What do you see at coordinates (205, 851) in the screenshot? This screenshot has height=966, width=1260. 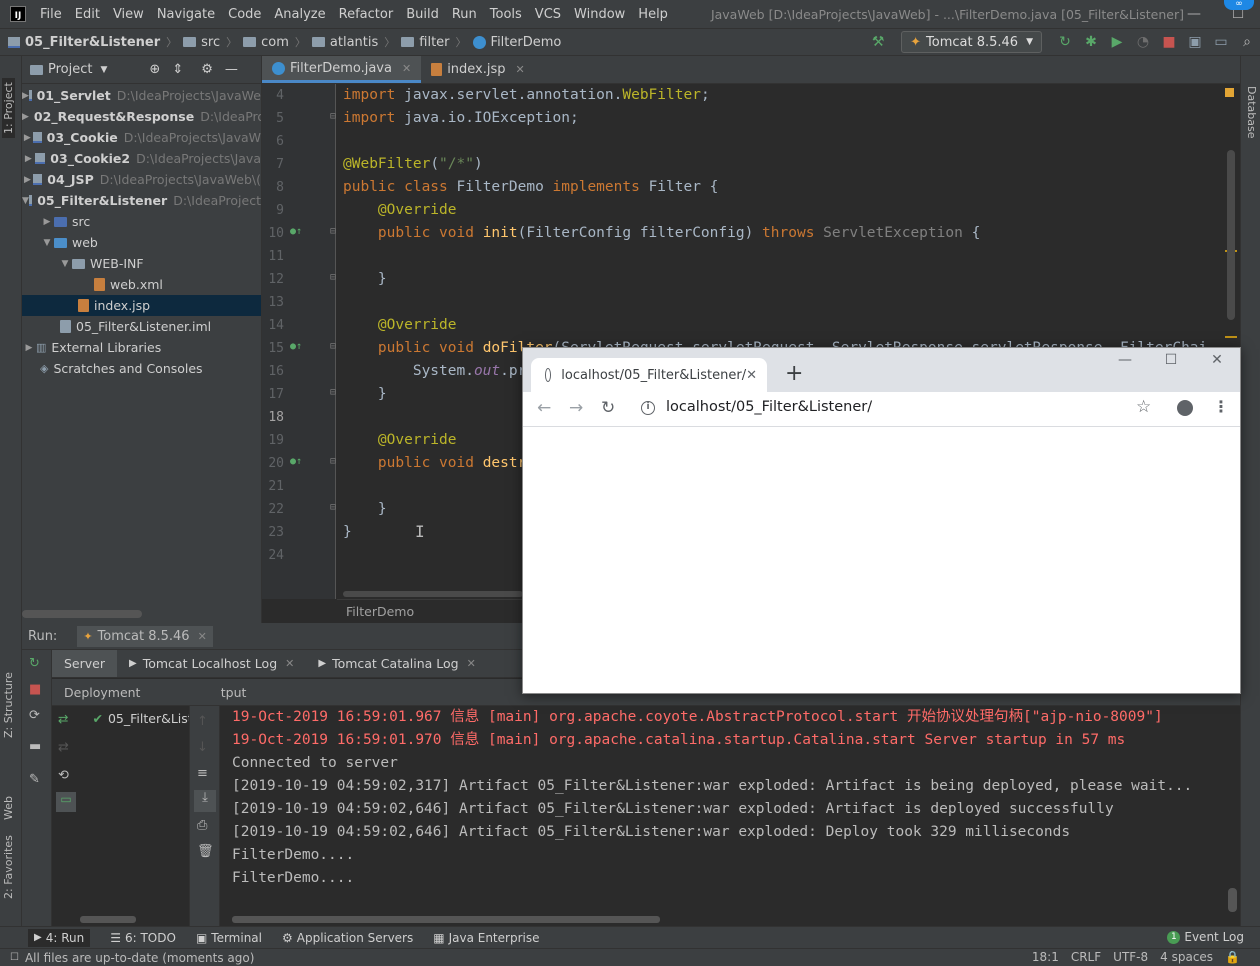 I see `trash-icon: 🗑` at bounding box center [205, 851].